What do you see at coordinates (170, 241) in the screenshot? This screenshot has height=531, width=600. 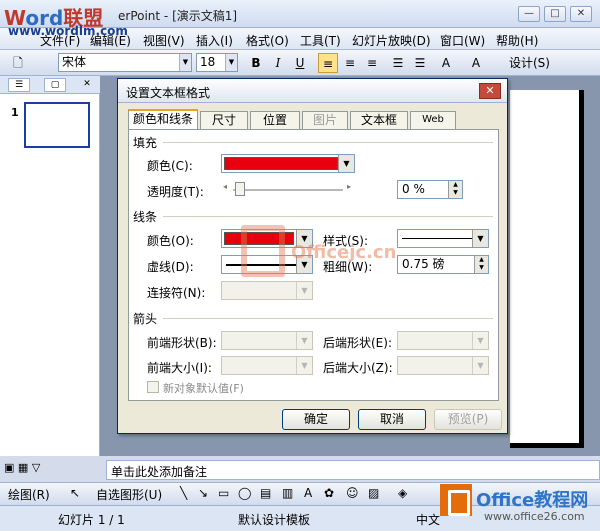 I see `line-color-label: 颜色(O):` at bounding box center [170, 241].